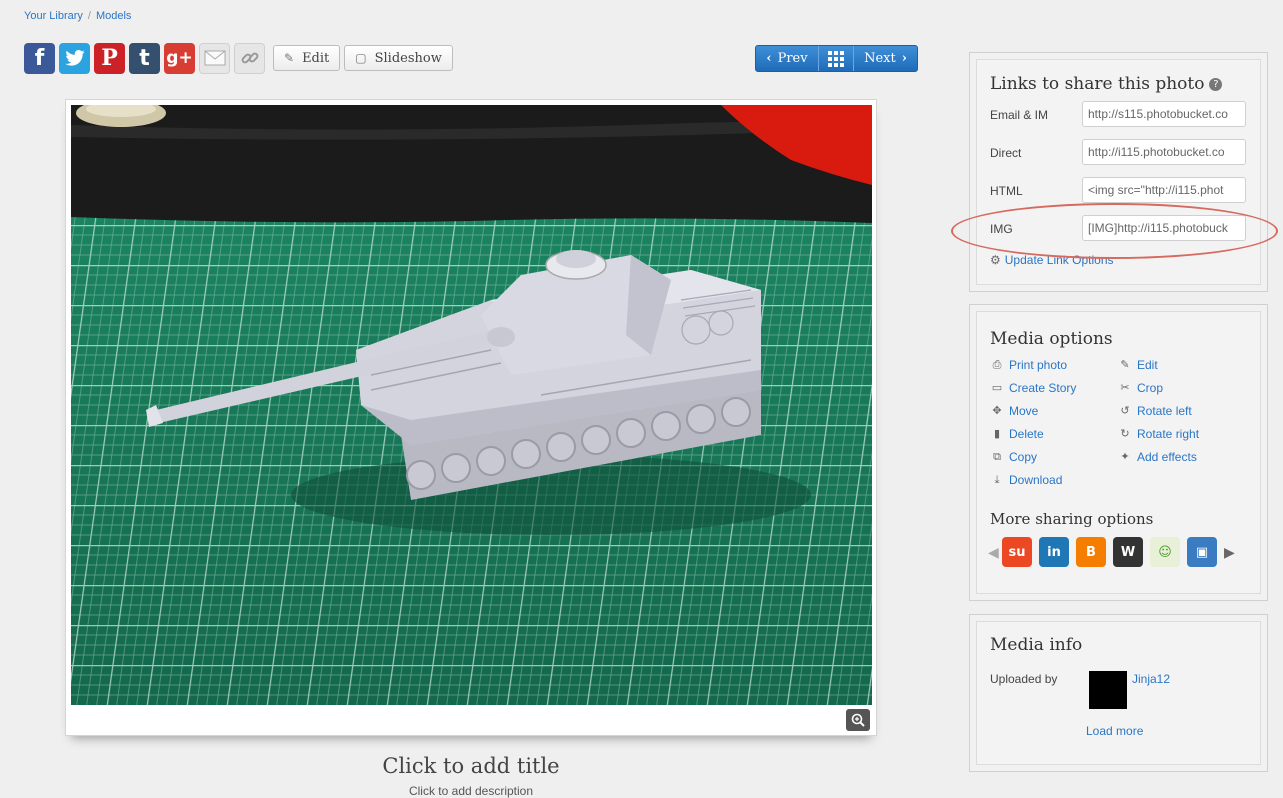 The width and height of the screenshot is (1283, 798). What do you see at coordinates (997, 433) in the screenshot?
I see `trash-icon: ▮` at bounding box center [997, 433].